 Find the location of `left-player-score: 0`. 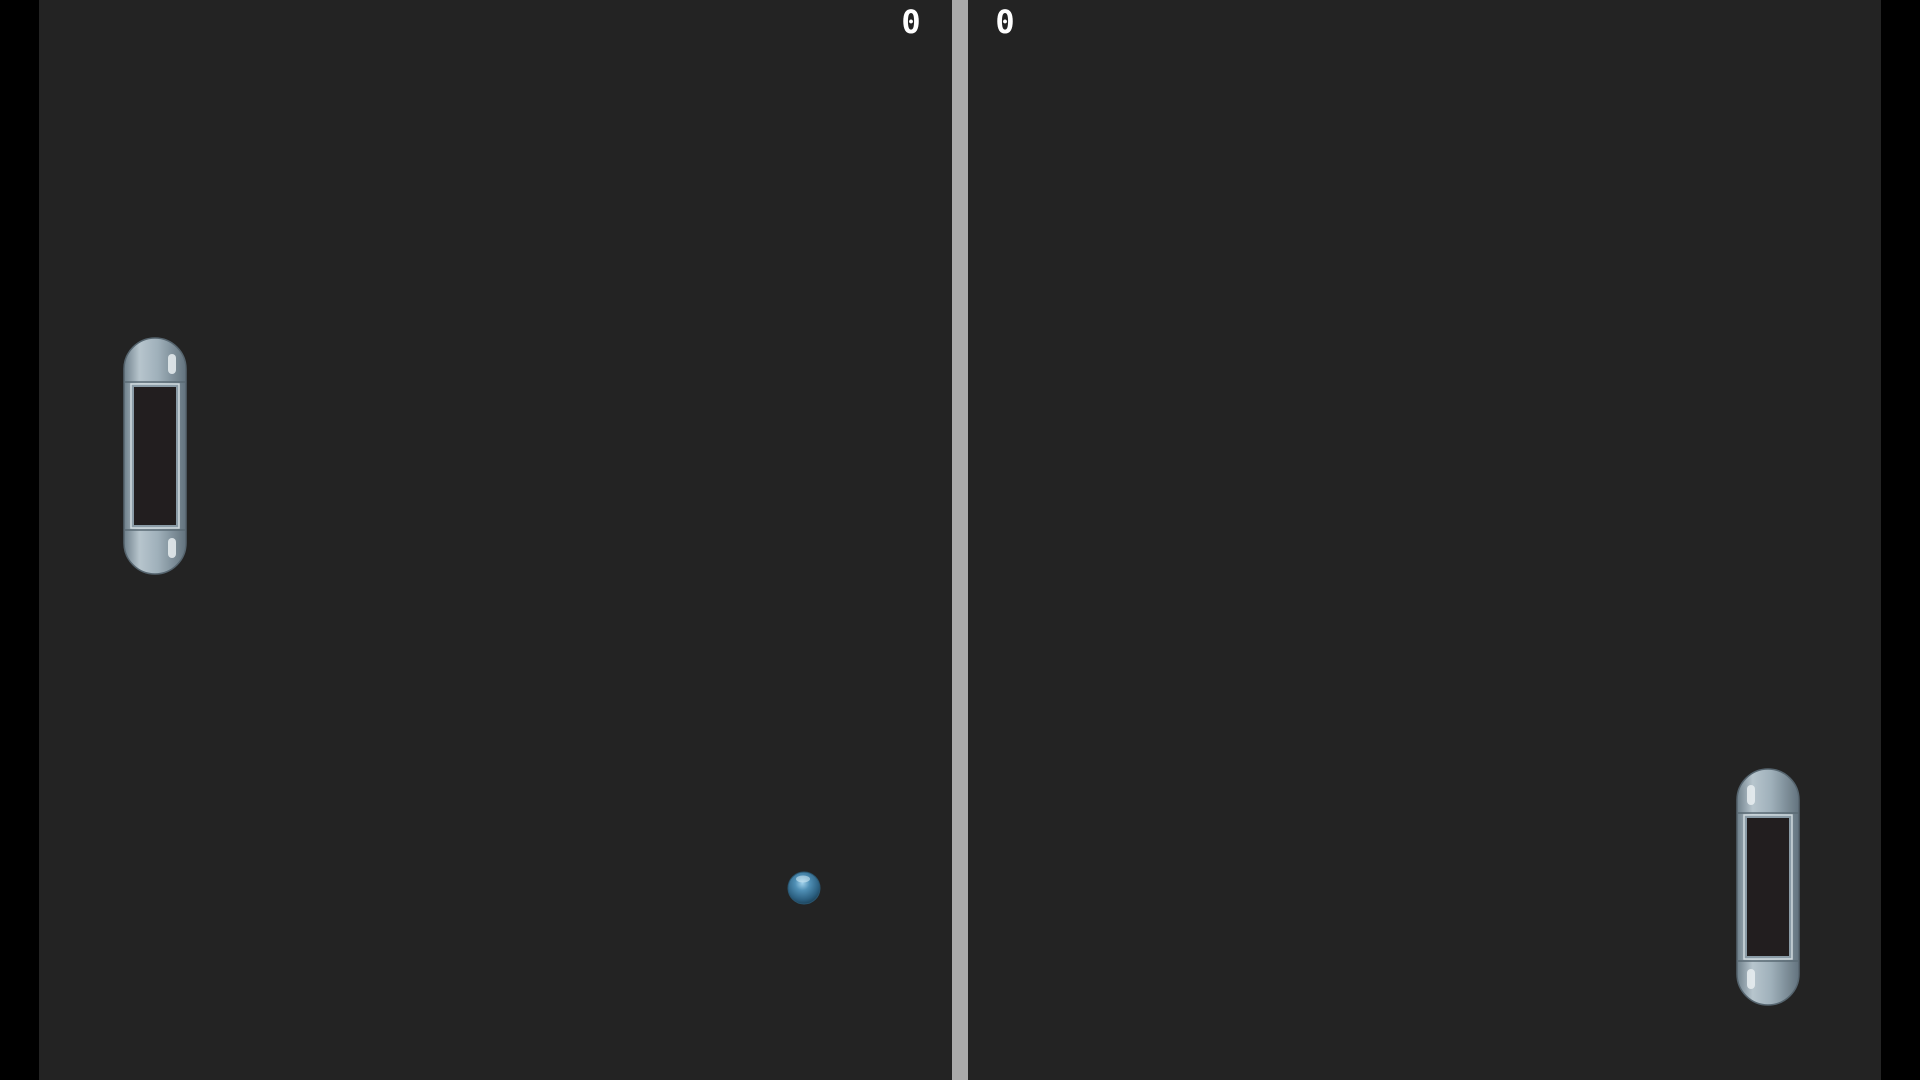

left-player-score: 0 is located at coordinates (911, 22).